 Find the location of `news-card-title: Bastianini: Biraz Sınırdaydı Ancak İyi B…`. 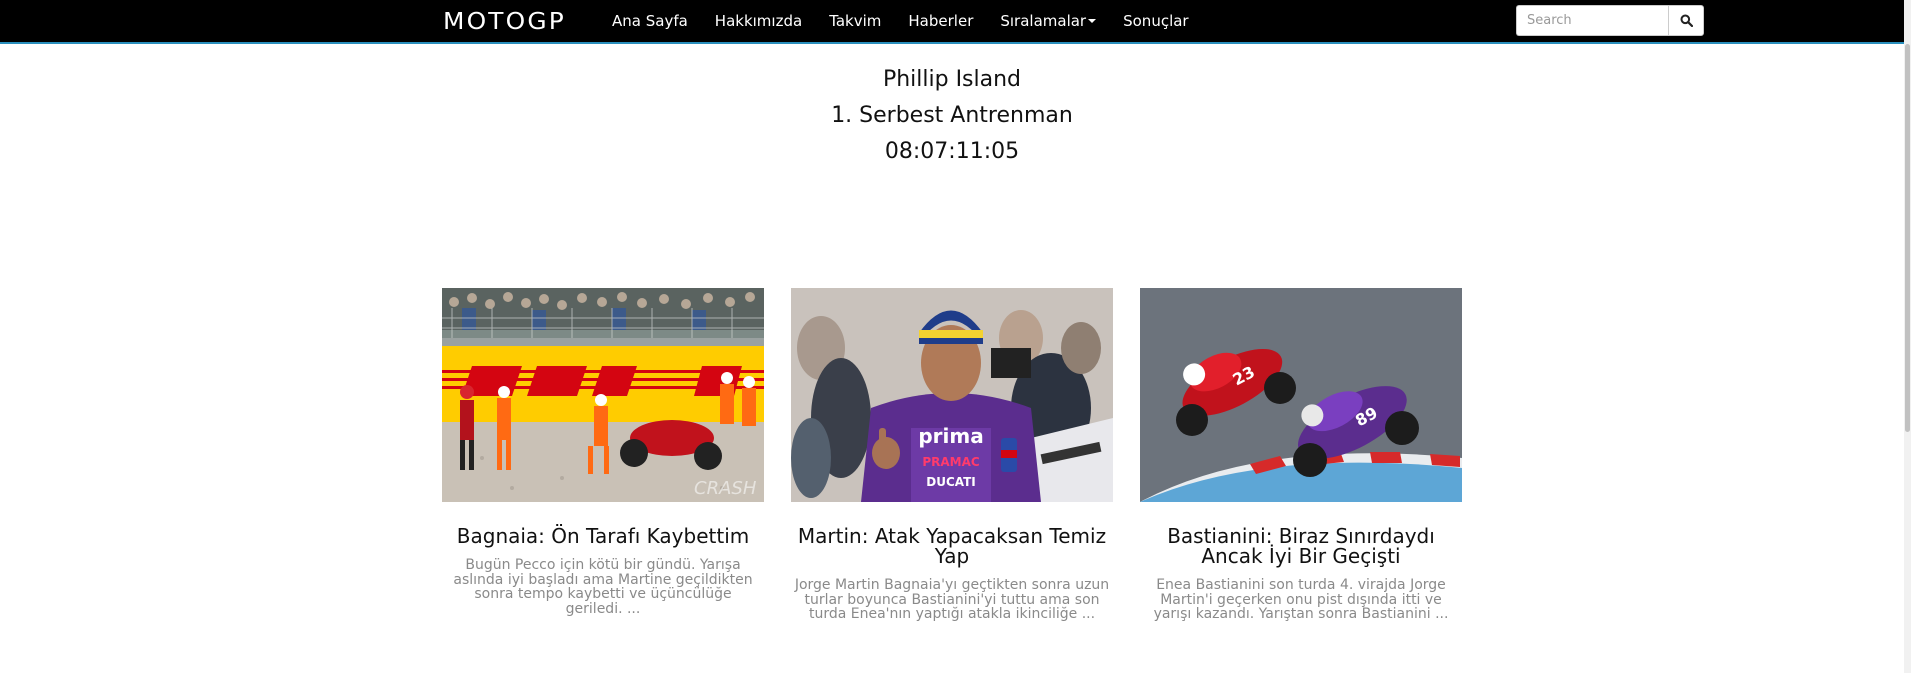

news-card-title: Bastianini: Biraz Sınırdaydı Ancak İyi B… is located at coordinates (1301, 546).